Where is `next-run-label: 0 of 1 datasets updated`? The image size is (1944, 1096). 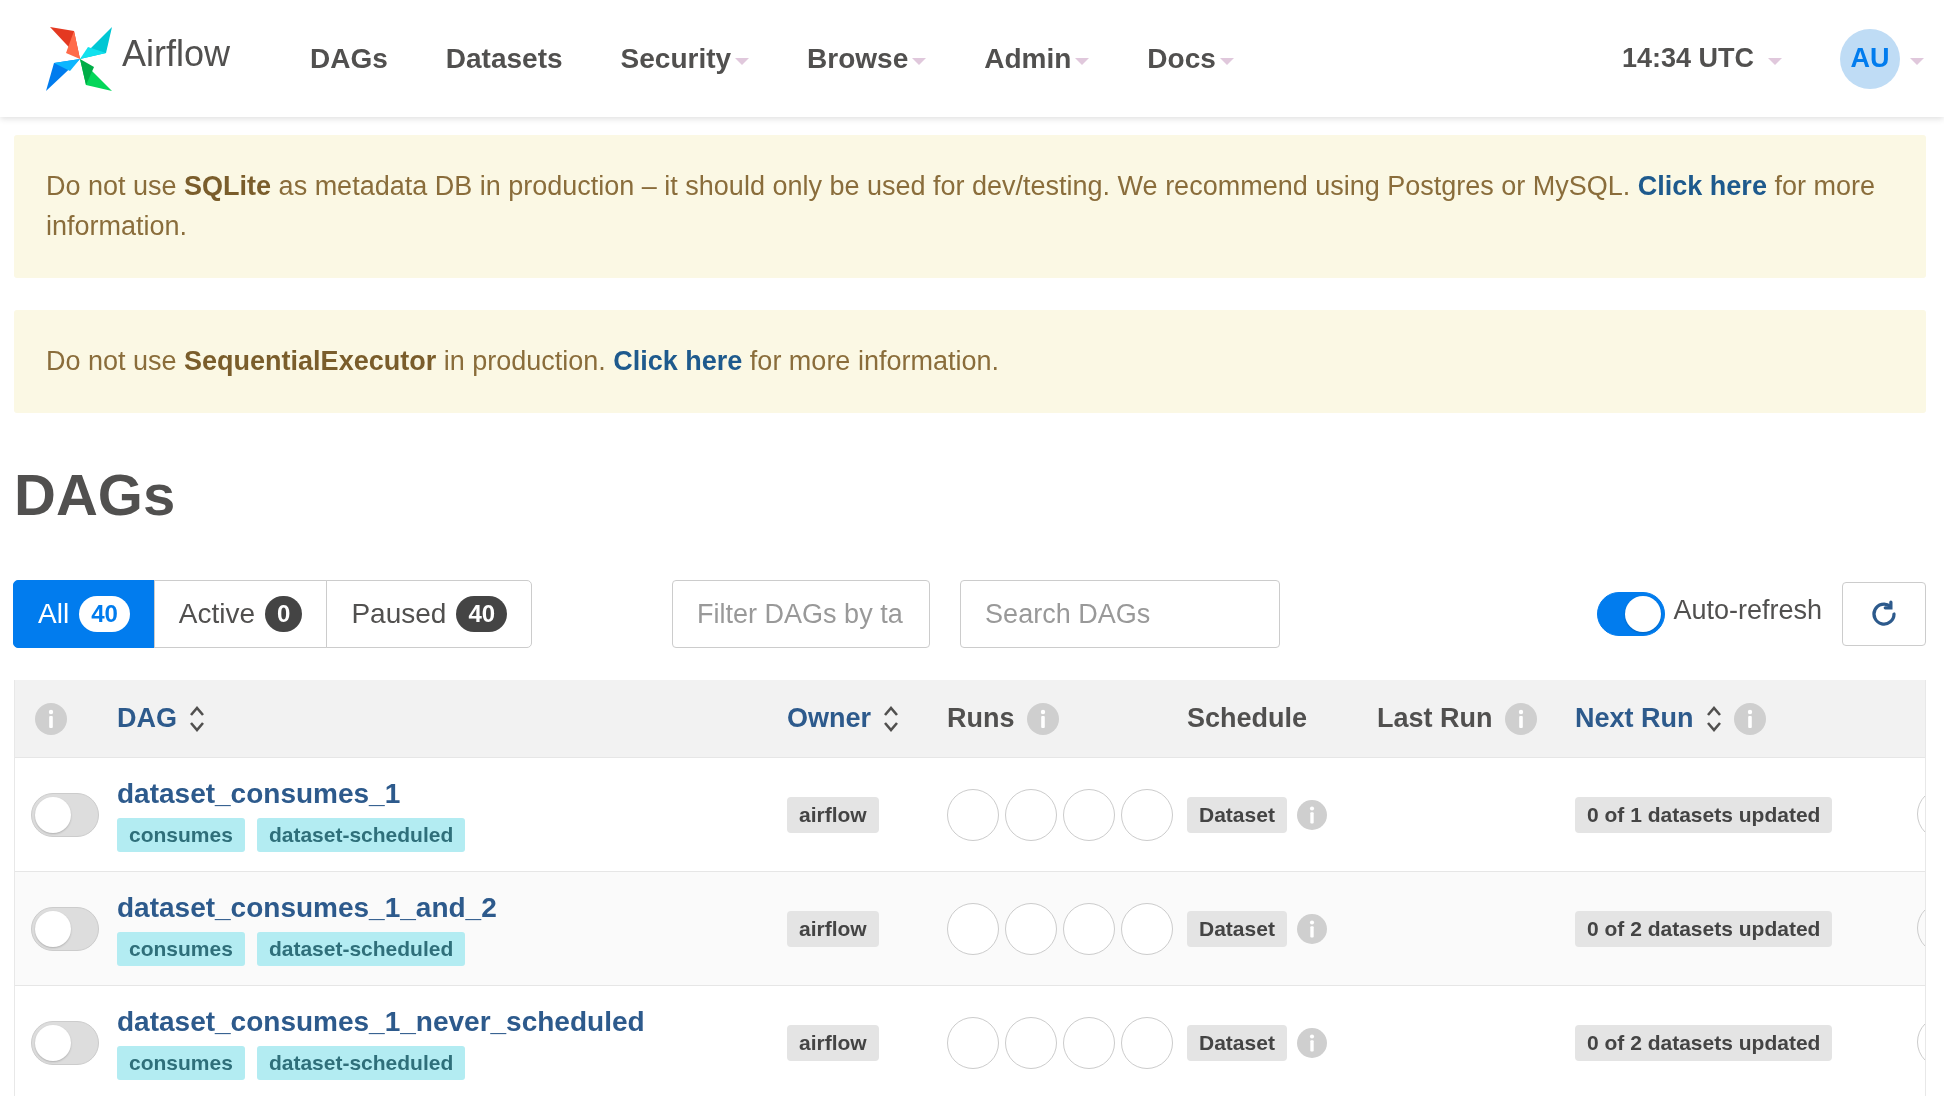
next-run-label: 0 of 1 datasets updated is located at coordinates (1704, 814).